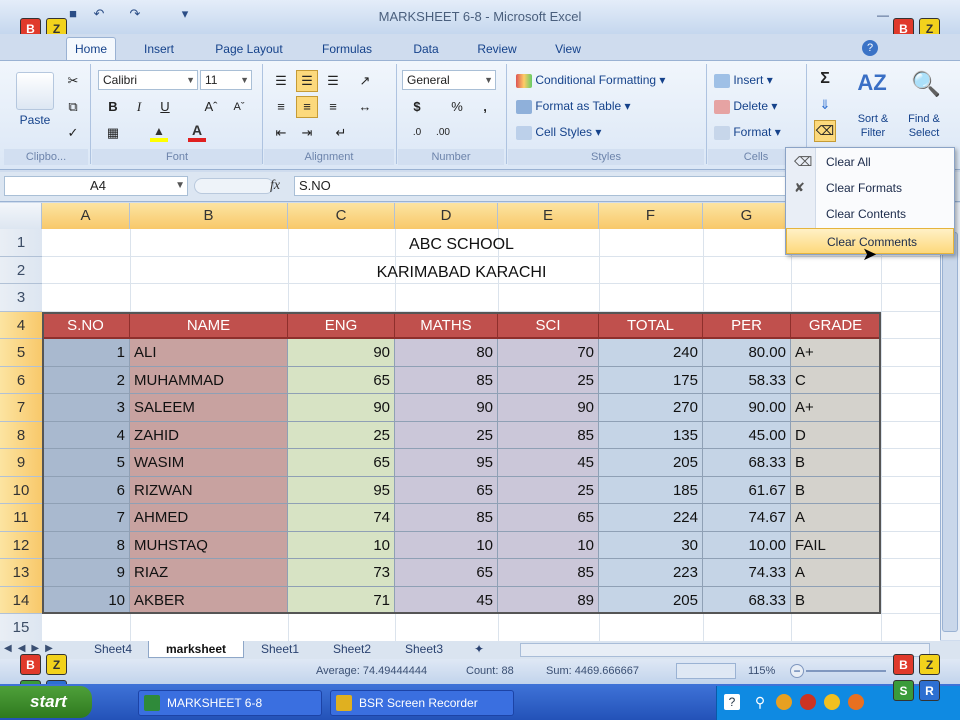  What do you see at coordinates (846, 671) in the screenshot?
I see `zoom-slider` at bounding box center [846, 671].